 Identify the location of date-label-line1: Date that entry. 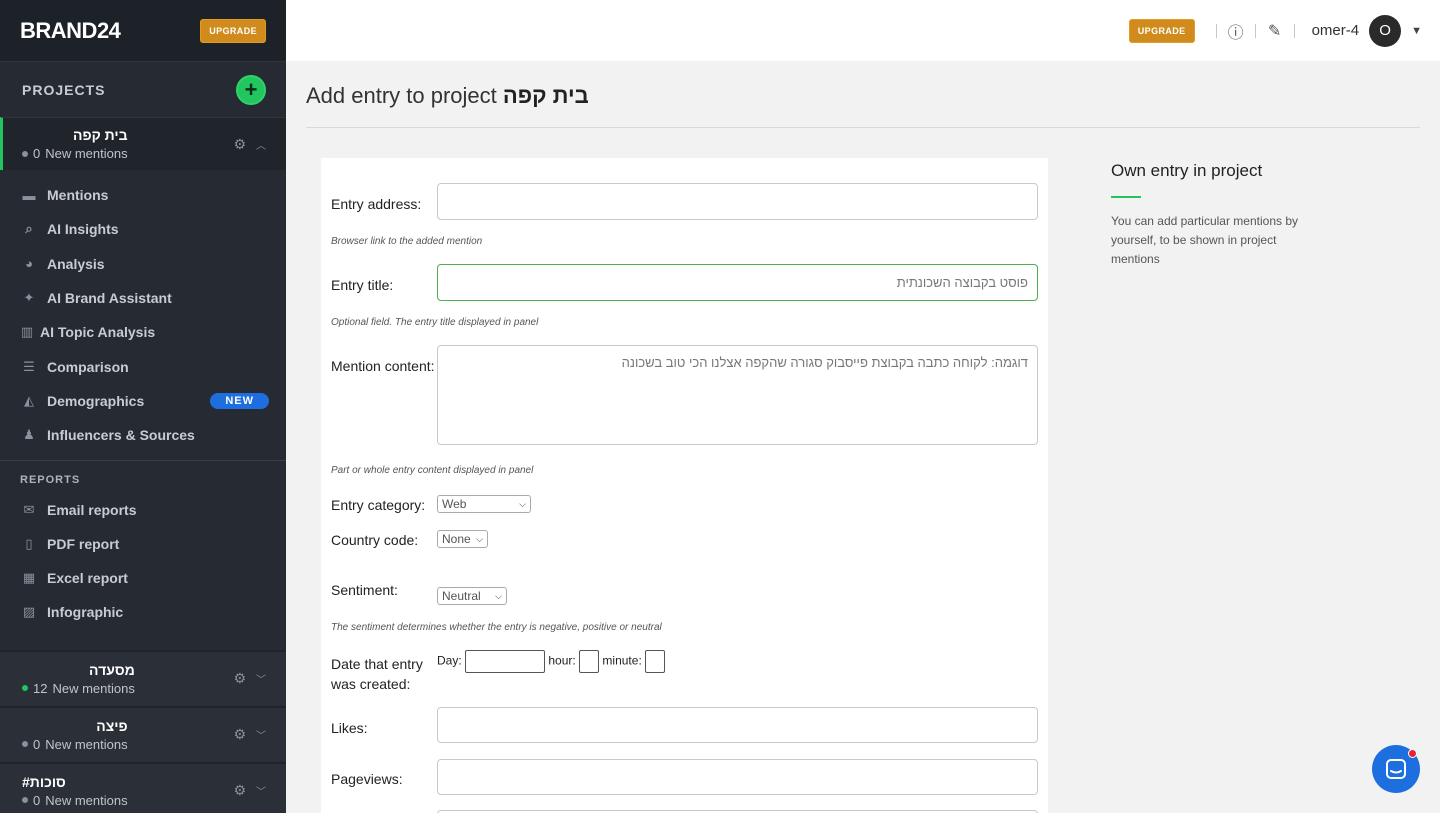
(377, 664).